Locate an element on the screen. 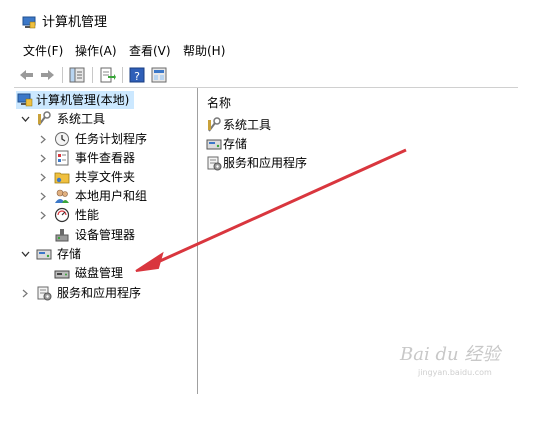 The width and height of the screenshot is (553, 431). tree-item-label: 共享文件夹 is located at coordinates (105, 177).